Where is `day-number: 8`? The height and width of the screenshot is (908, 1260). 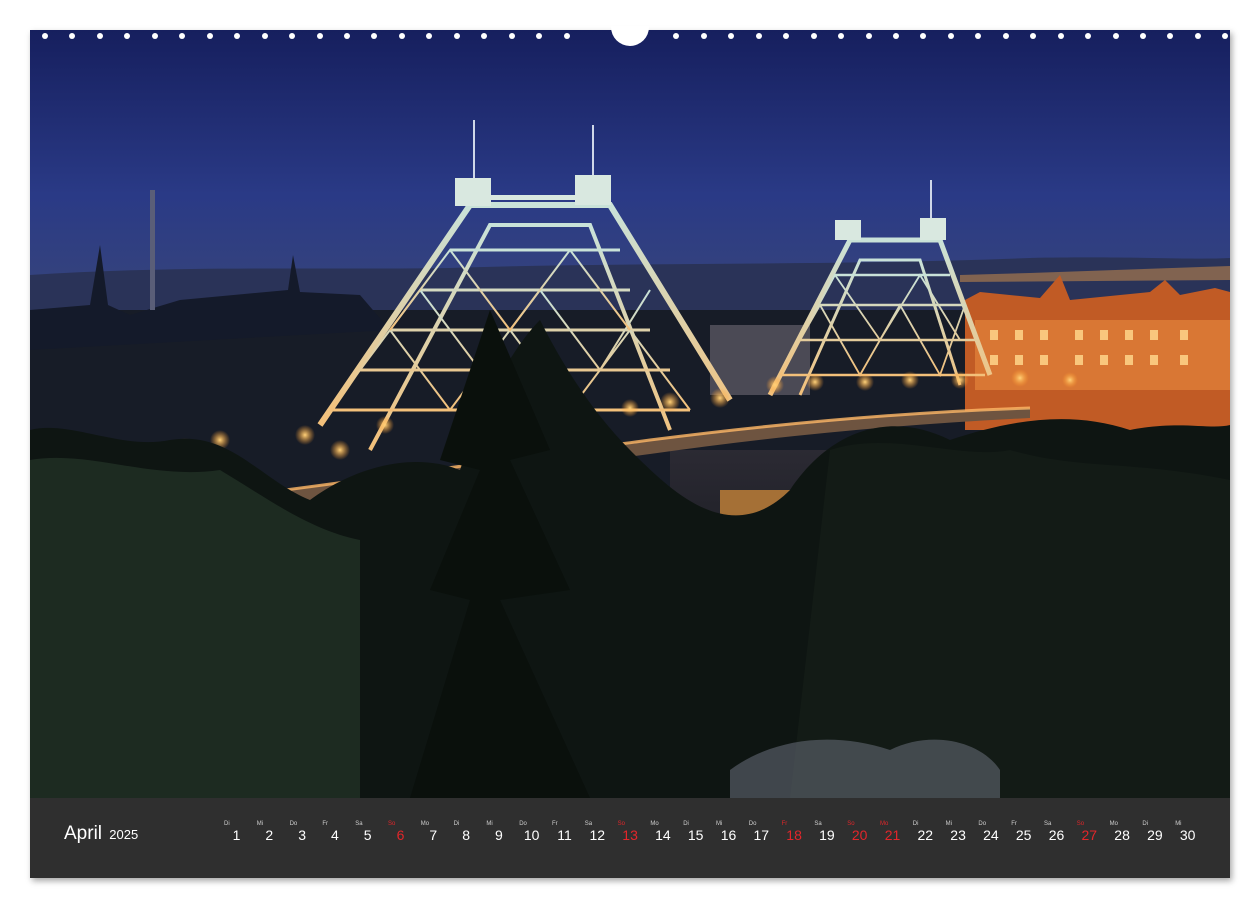
day-number: 8 is located at coordinates (466, 835).